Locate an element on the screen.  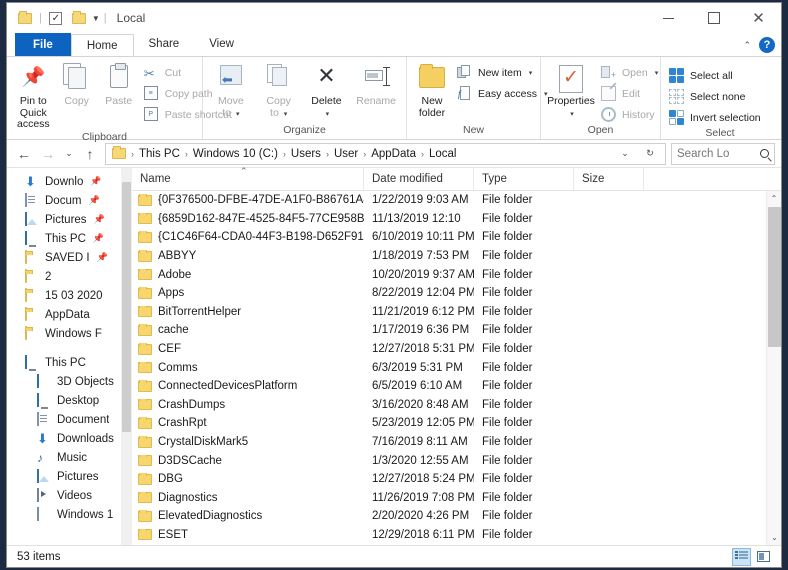
breadcrumb-this-pc: This PC is located at coordinates (159, 154).